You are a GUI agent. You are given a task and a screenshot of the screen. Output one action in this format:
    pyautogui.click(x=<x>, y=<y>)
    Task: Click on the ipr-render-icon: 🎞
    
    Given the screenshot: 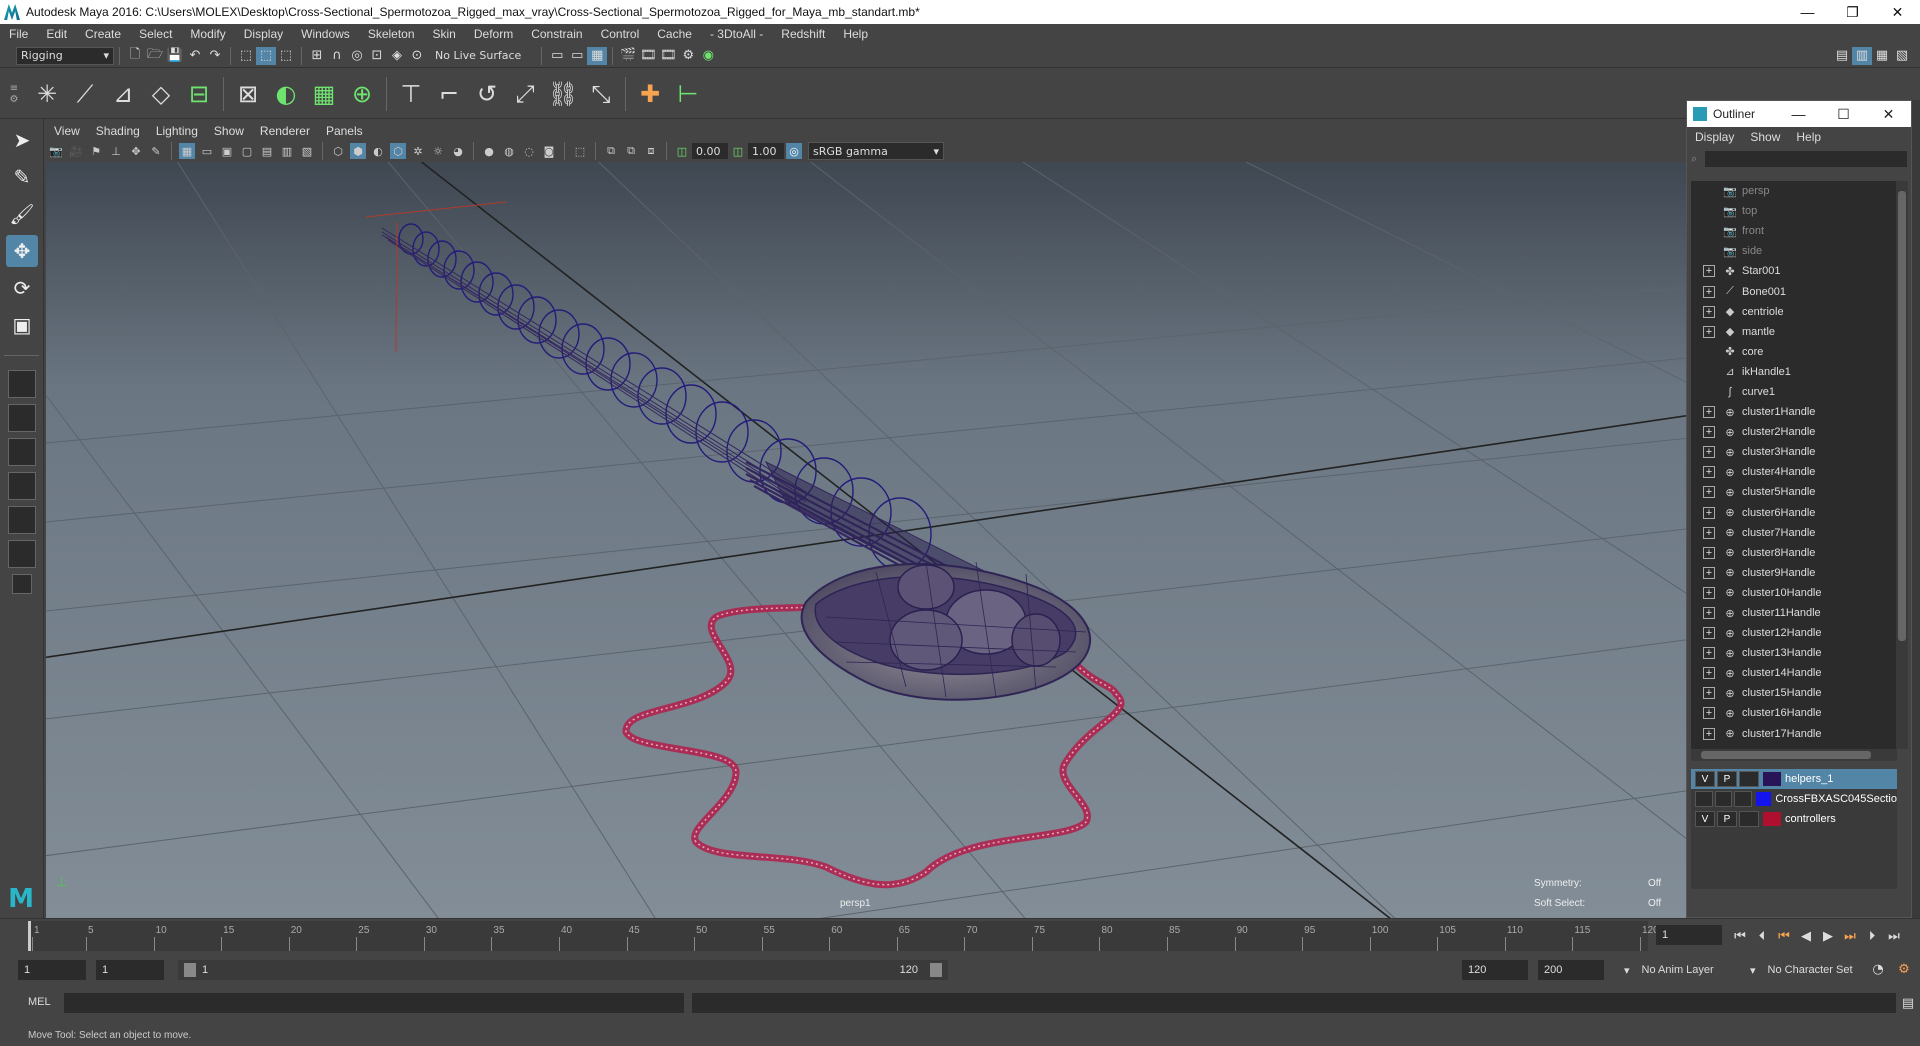 What is the action you would take?
    pyautogui.click(x=668, y=56)
    